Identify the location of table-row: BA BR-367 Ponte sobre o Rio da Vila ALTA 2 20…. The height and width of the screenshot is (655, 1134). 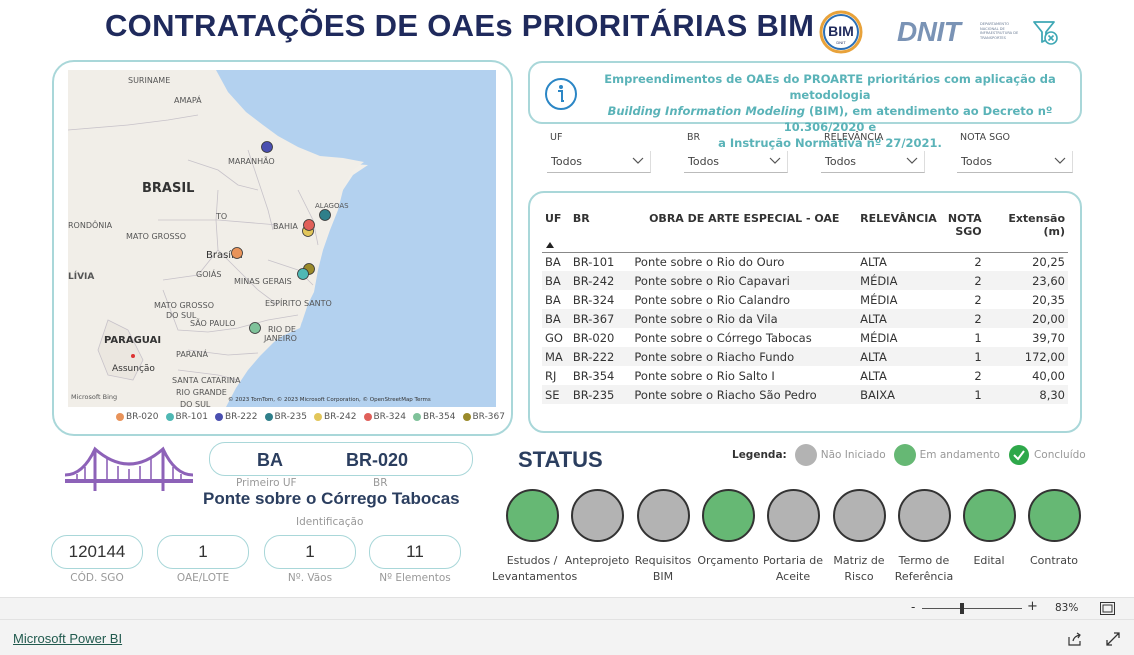
(805, 318).